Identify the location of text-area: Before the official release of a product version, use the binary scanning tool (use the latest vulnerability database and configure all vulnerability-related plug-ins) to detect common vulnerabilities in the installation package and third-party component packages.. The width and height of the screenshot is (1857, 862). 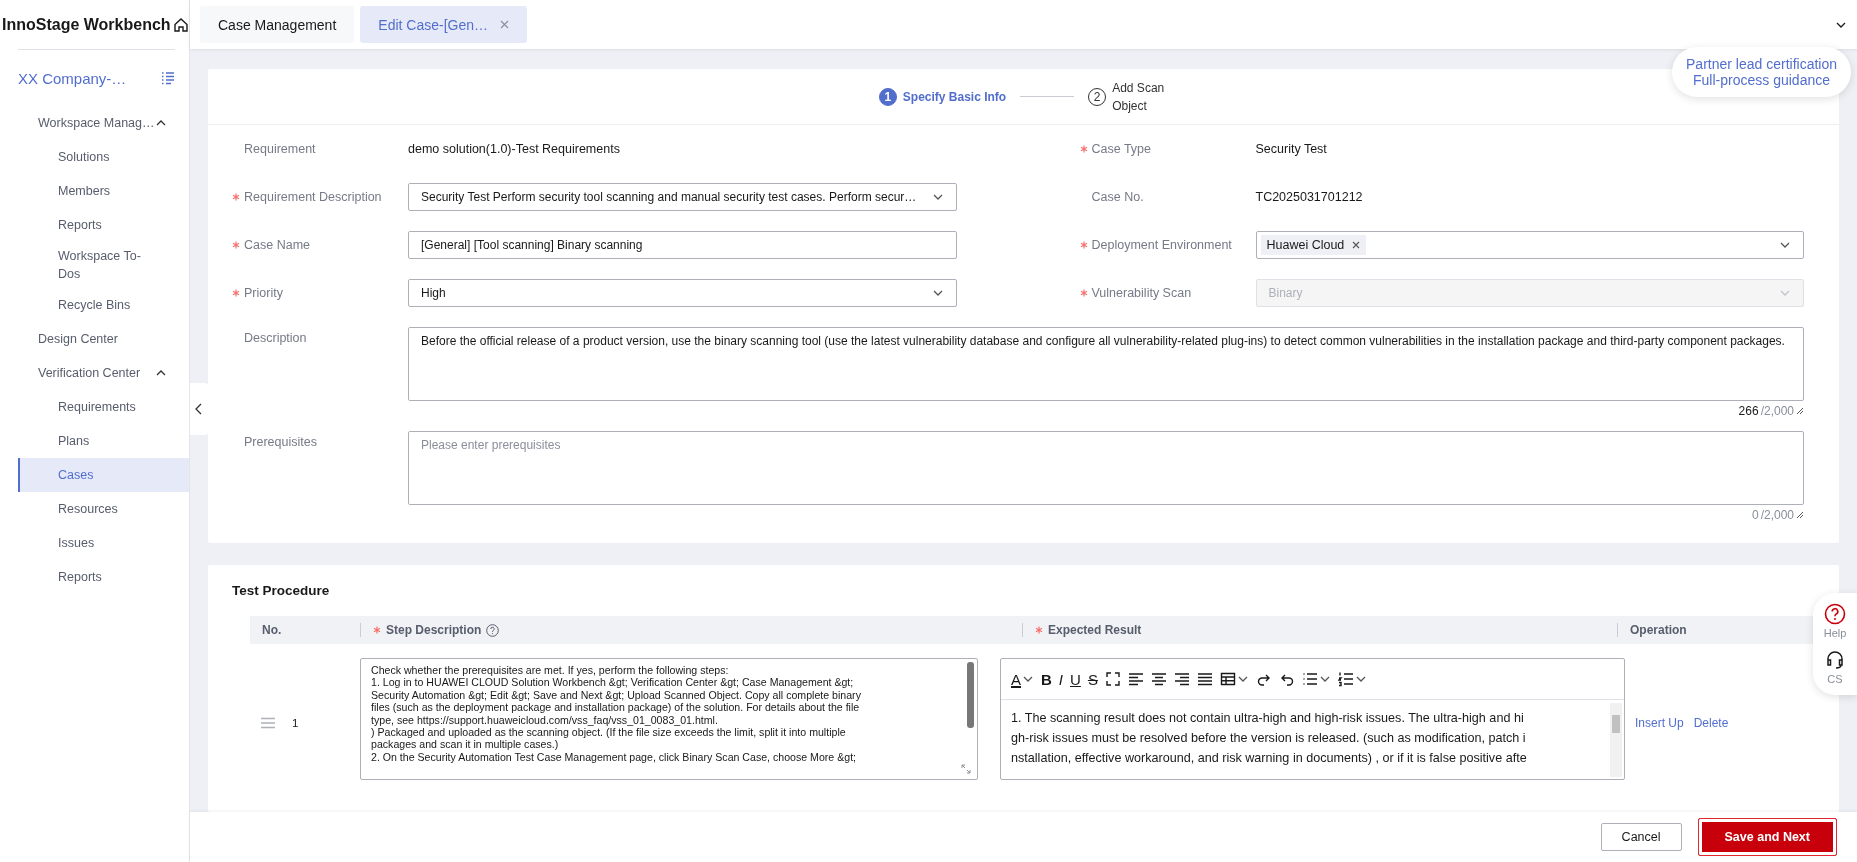
(1106, 364).